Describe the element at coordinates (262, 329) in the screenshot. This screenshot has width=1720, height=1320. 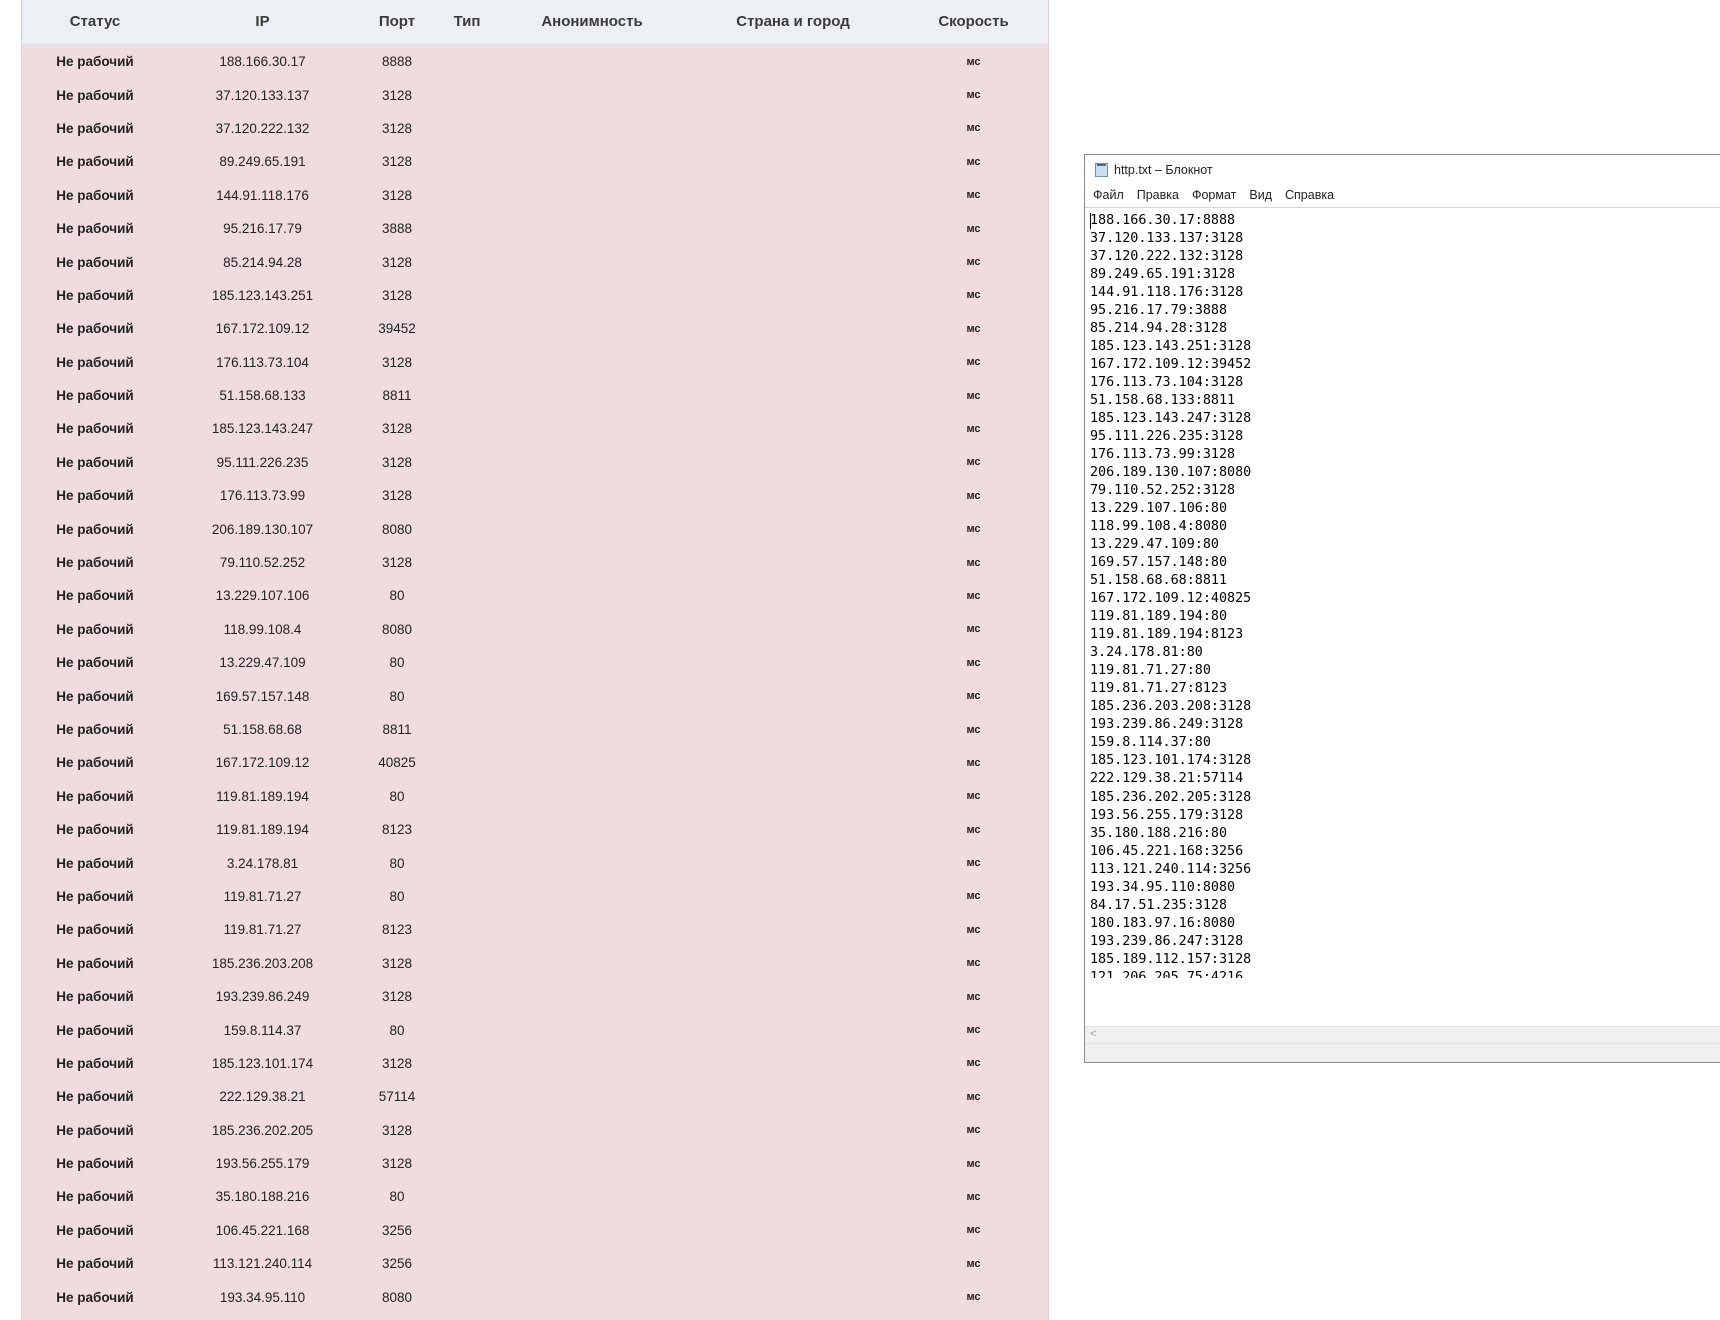
I see `cell-ip: 167.172.109.12` at that location.